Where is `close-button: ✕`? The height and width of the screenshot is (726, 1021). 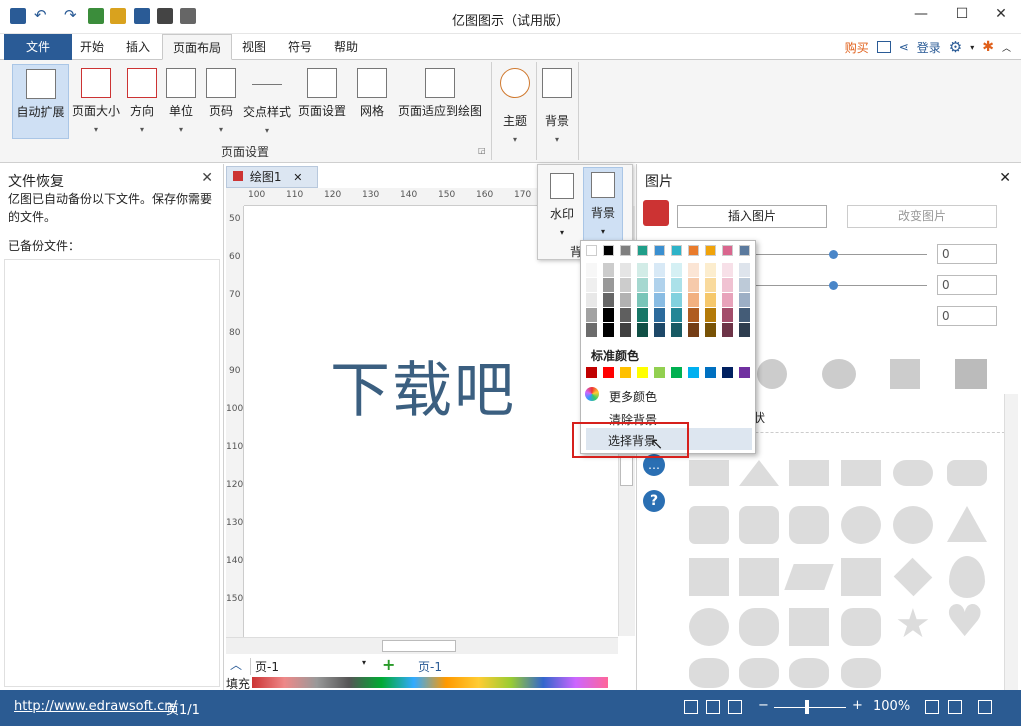 close-button: ✕ is located at coordinates (1001, 16).